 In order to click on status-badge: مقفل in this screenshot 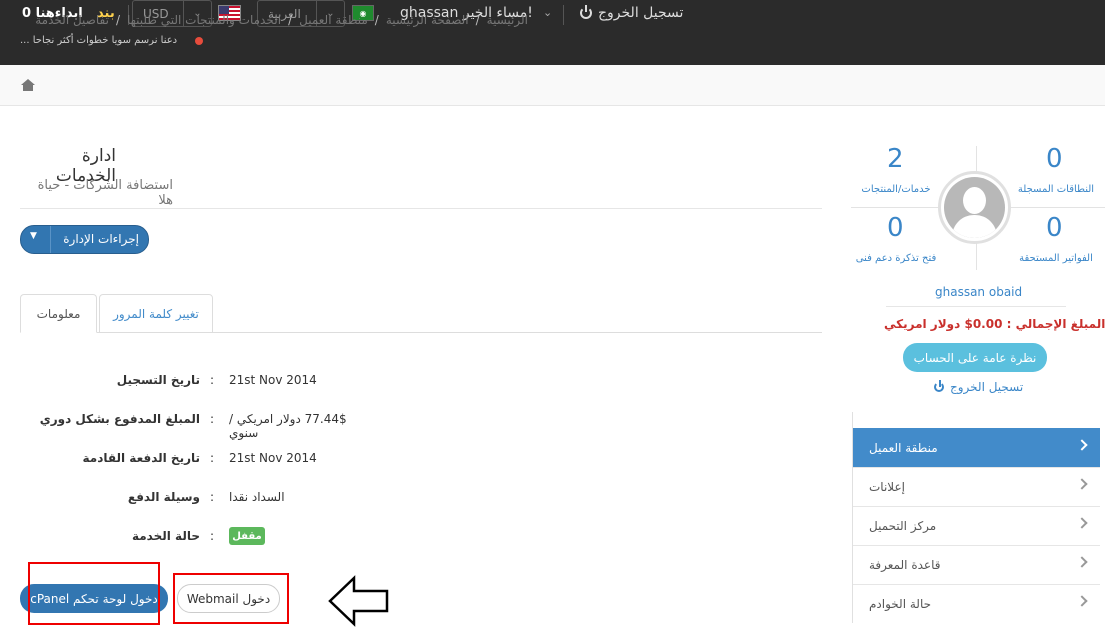, I will do `click(247, 536)`.